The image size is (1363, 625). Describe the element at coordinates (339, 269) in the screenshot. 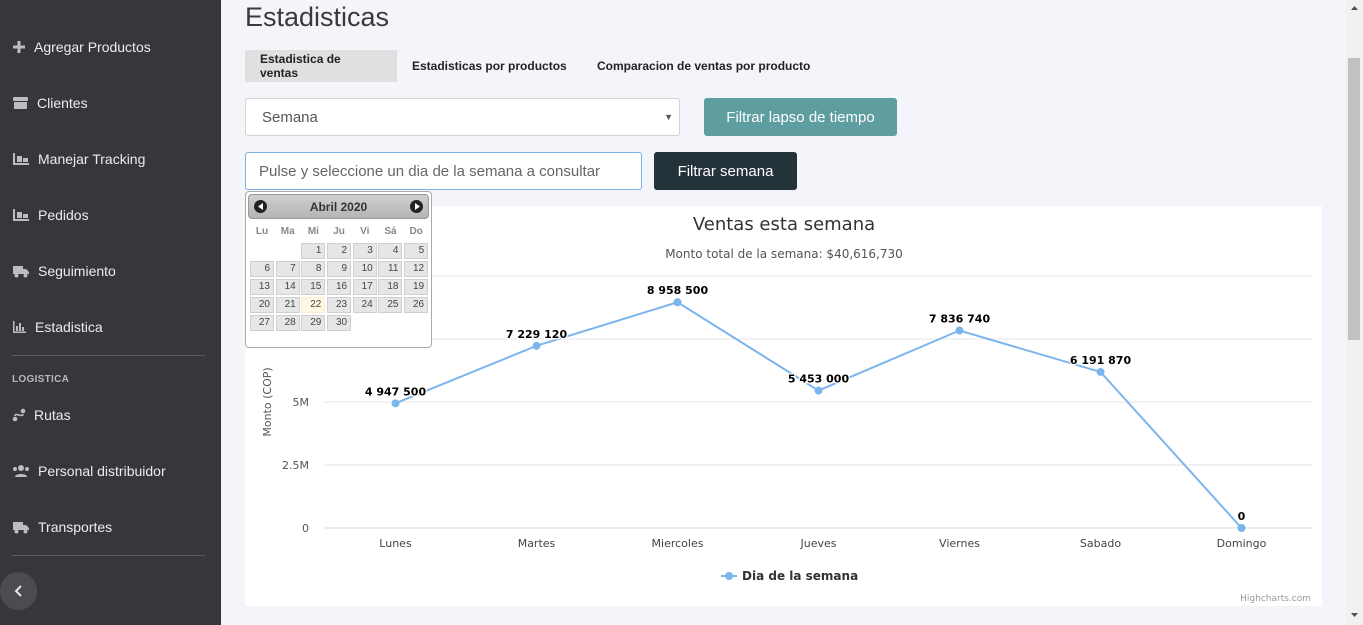

I see `datepicker-day: 9` at that location.